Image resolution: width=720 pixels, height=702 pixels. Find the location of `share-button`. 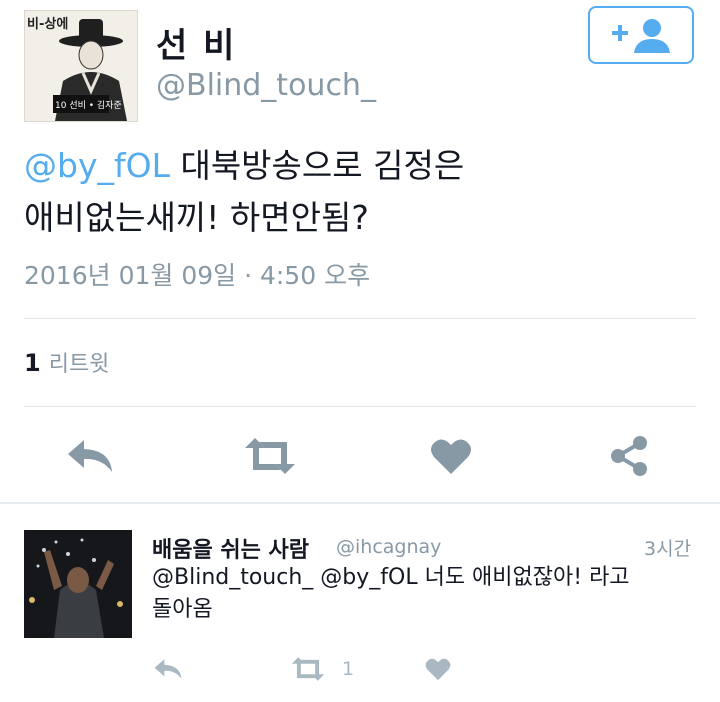

share-button is located at coordinates (629, 456).